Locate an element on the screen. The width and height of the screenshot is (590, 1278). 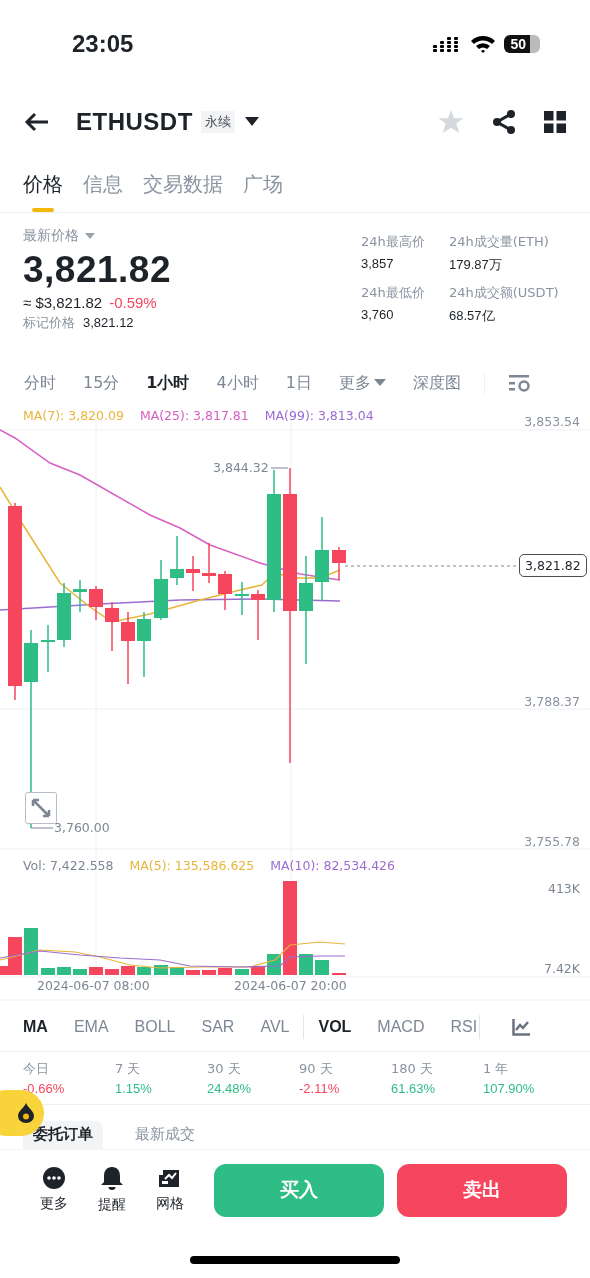
page-tab: 交易数据 is located at coordinates (183, 184).